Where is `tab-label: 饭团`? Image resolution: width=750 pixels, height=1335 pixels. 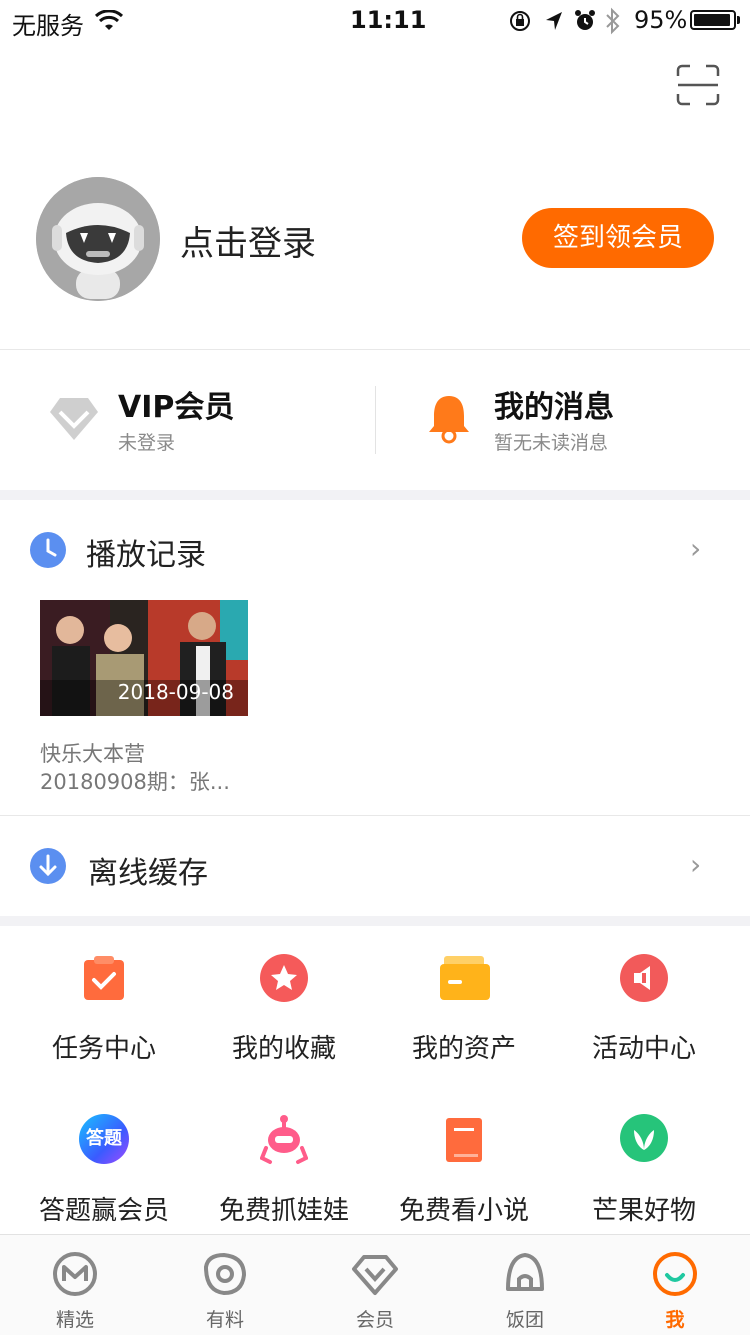
tab-label: 饭团 is located at coordinates (524, 1320).